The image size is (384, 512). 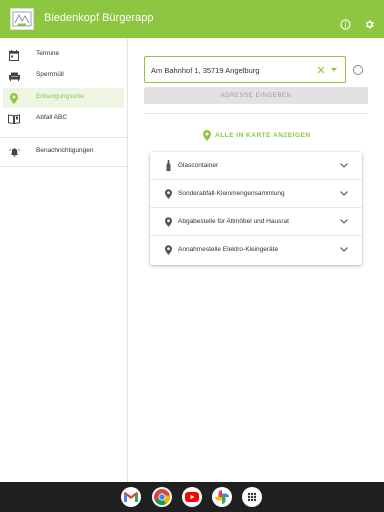 I want to click on app-title: Biedenkopf Bürgerapp, so click(x=99, y=18).